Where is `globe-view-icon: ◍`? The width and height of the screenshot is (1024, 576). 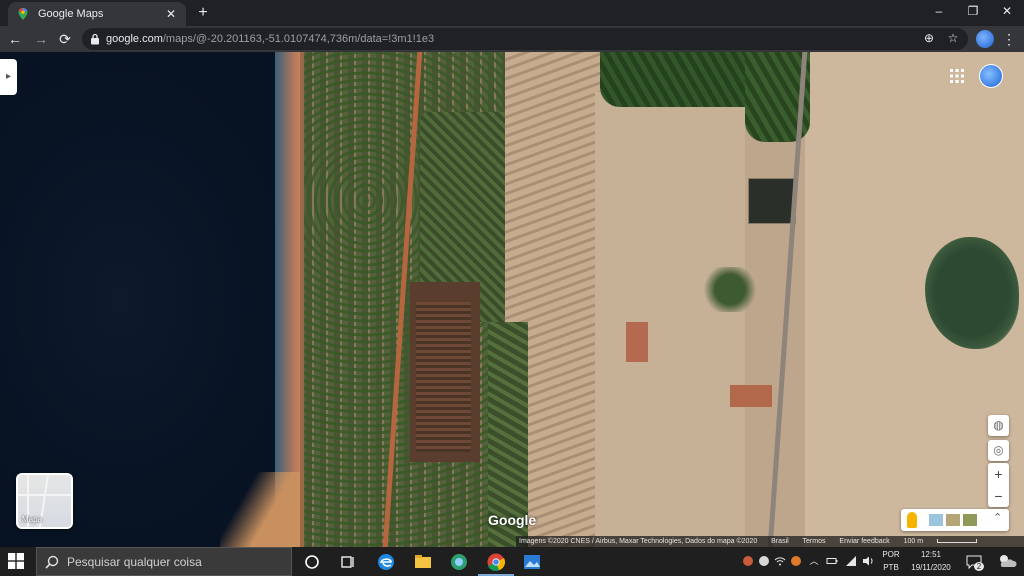
globe-view-icon: ◍ is located at coordinates (998, 425).